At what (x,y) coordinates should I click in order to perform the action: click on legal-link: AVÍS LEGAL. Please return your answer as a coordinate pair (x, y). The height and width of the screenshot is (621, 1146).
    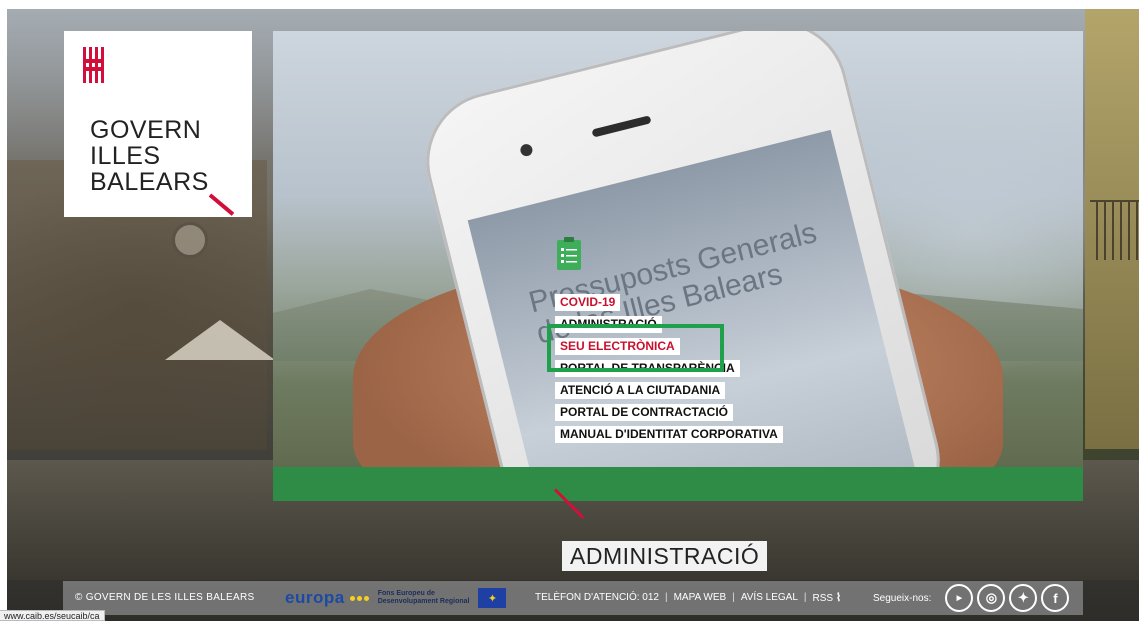
    Looking at the image, I should click on (769, 598).